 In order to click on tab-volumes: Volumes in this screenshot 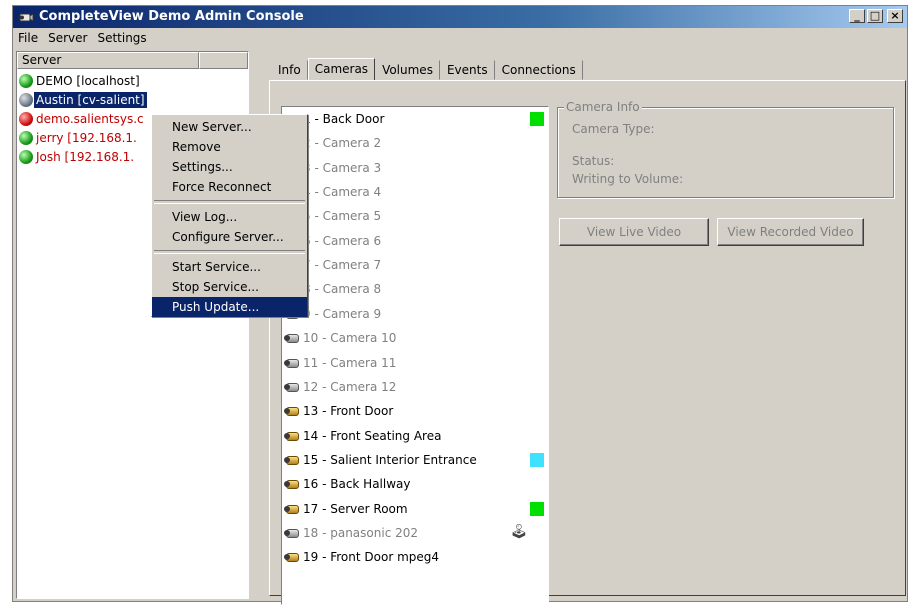, I will do `click(407, 70)`.